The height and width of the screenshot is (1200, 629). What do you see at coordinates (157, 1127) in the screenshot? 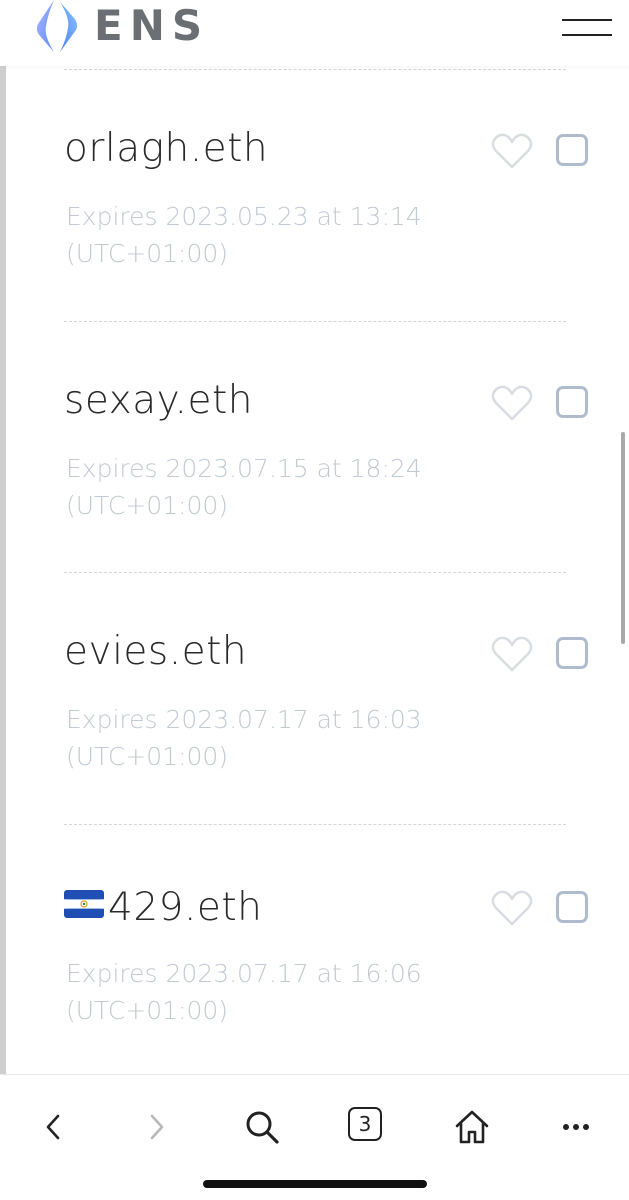
I see `chevron-right-icon` at bounding box center [157, 1127].